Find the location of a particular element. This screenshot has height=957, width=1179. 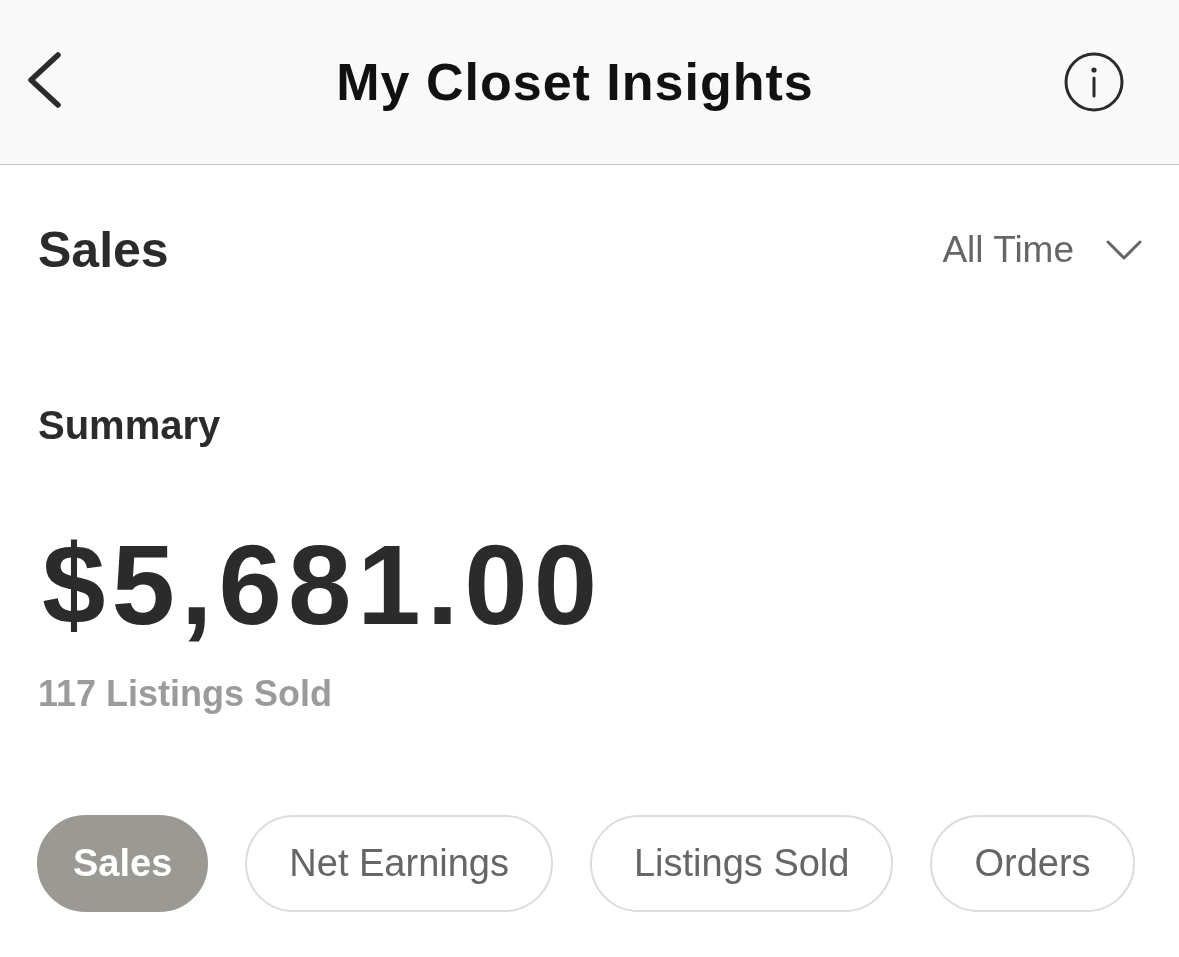

listings-sold-count: 117 Listings Sold is located at coordinates (185, 694).